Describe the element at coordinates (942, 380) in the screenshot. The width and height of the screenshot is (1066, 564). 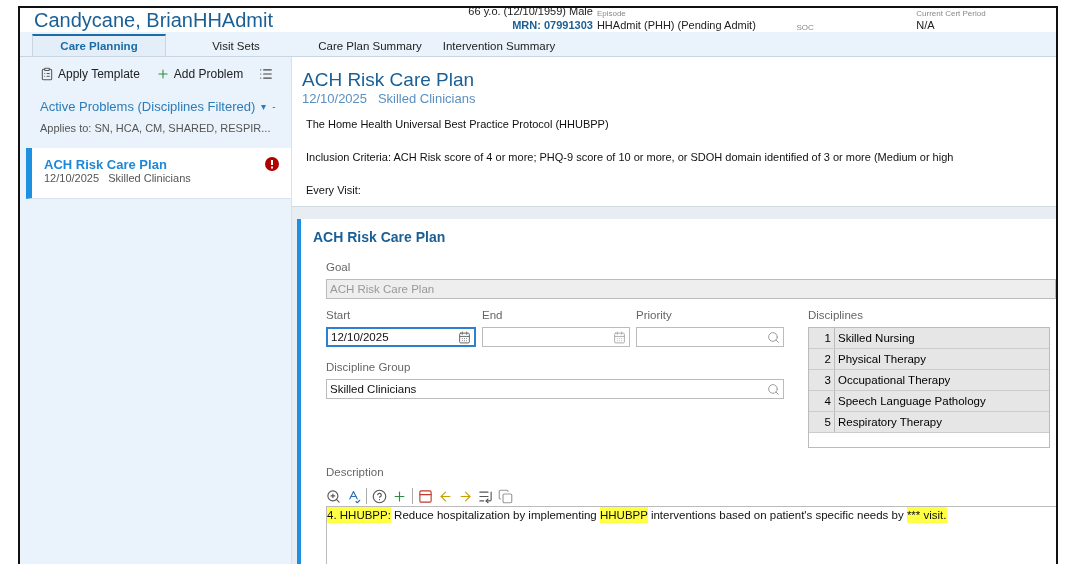
I see `table-cell: Occupational Therapy` at that location.